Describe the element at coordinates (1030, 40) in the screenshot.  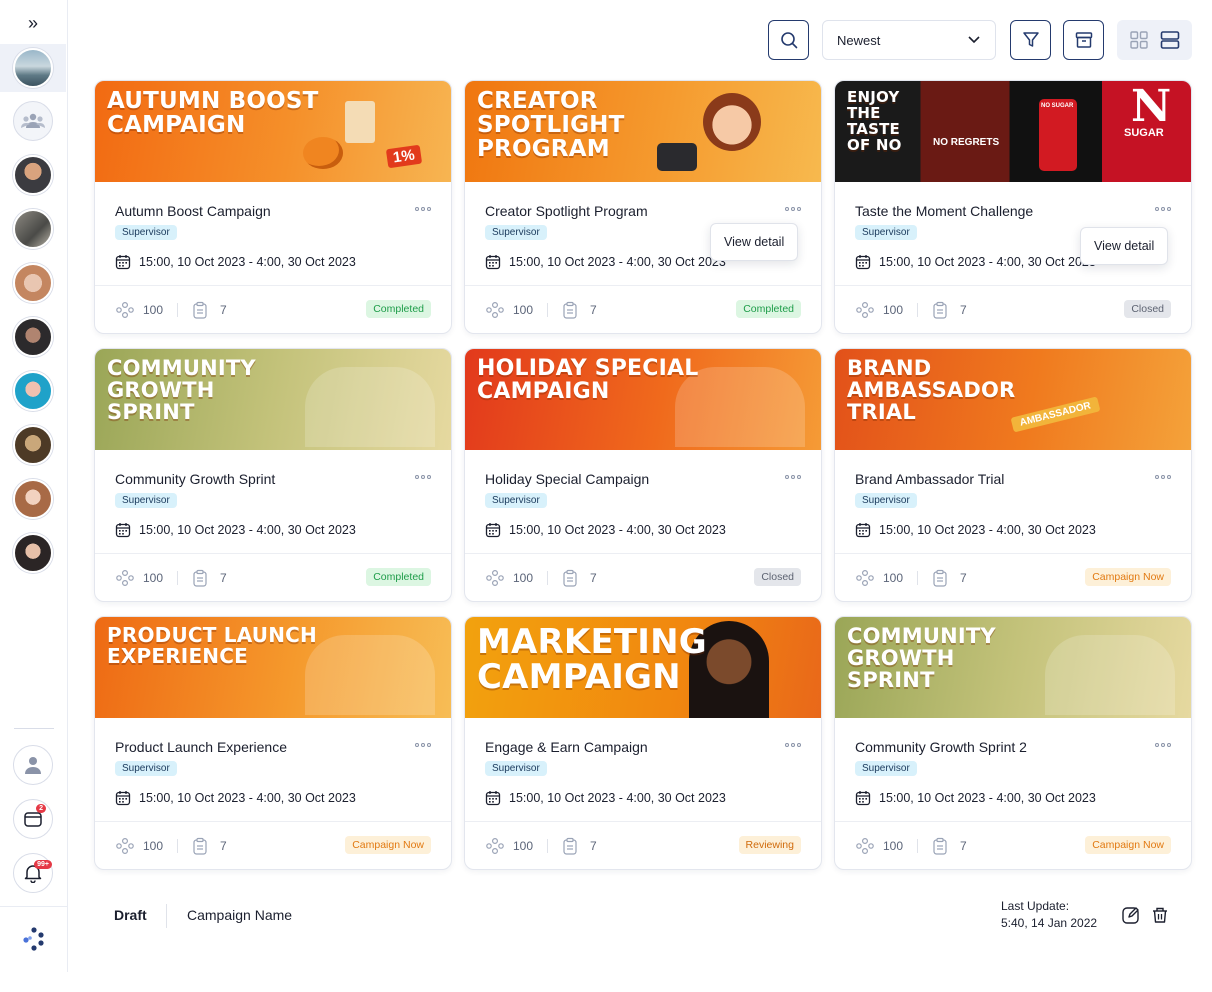
I see `filter-button` at that location.